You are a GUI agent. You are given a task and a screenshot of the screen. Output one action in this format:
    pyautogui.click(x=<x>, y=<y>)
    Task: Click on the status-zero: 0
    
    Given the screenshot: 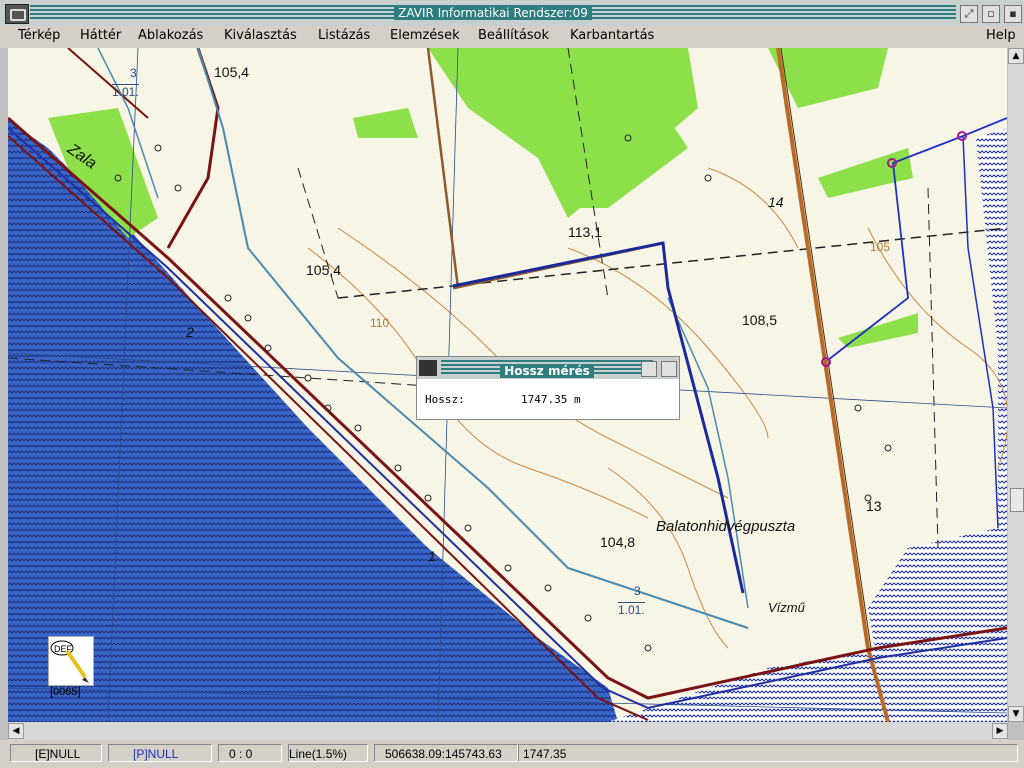 What is the action you would take?
    pyautogui.click(x=250, y=753)
    